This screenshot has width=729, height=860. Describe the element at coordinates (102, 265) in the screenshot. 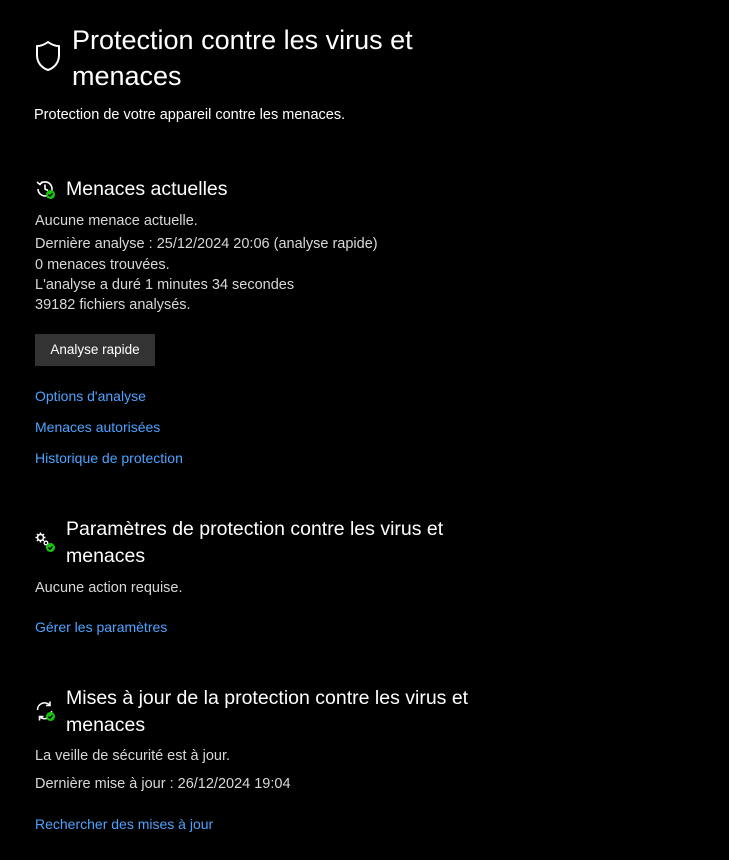

I see `threats-found-text: 0 menaces trouvées.` at that location.